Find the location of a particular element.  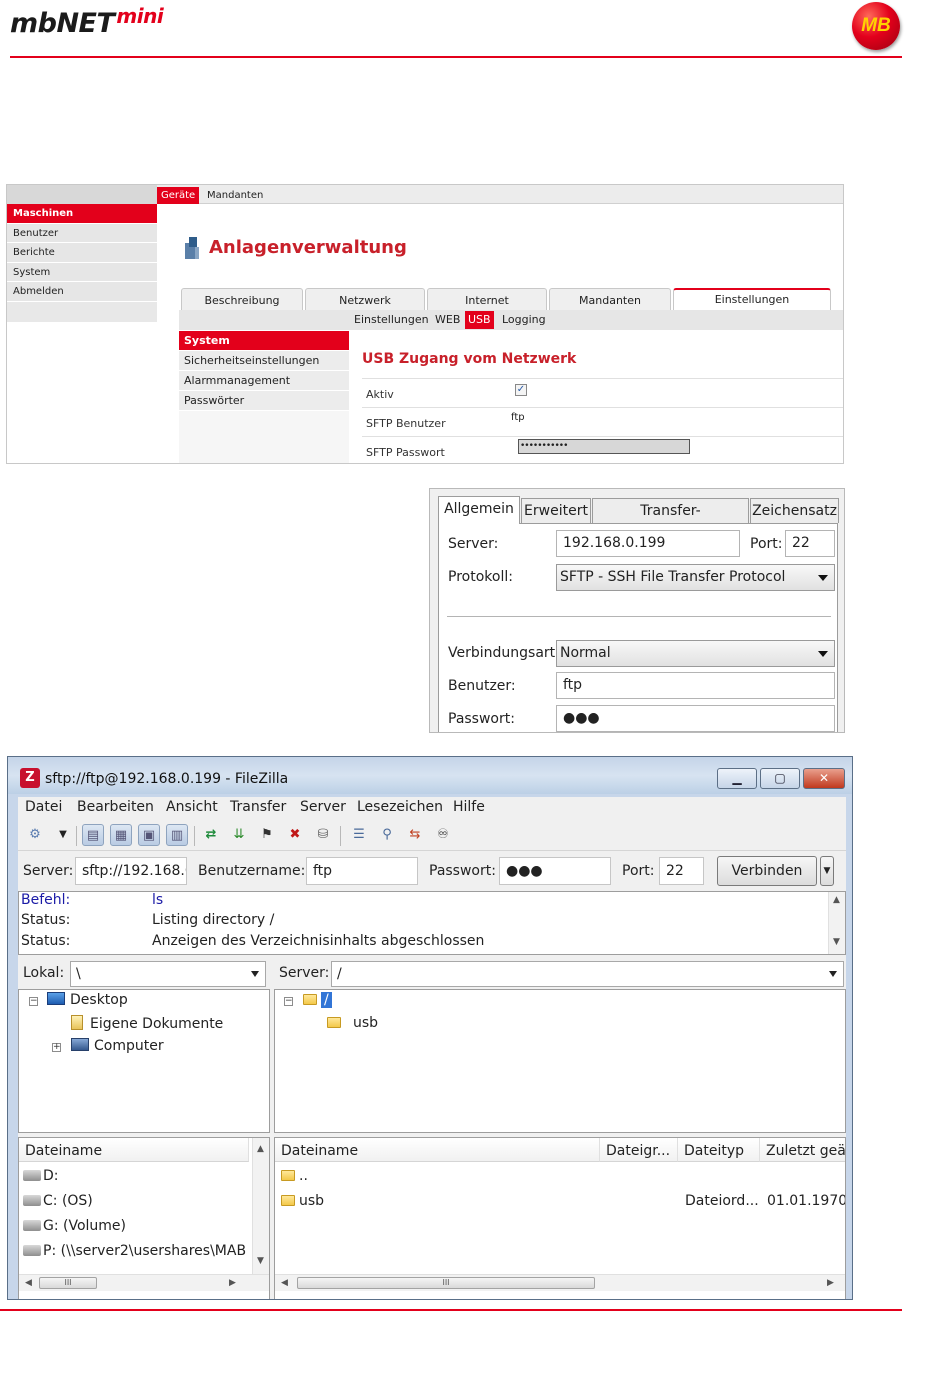

tab-einstellungen: Einstellungen is located at coordinates (752, 299).